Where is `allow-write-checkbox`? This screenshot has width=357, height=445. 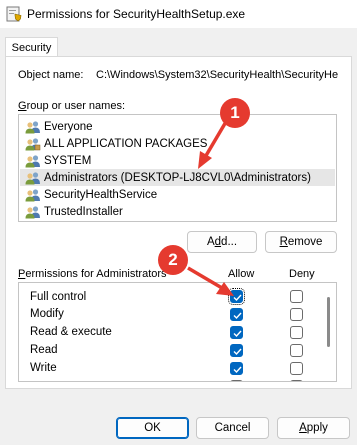
allow-write-checkbox is located at coordinates (236, 368).